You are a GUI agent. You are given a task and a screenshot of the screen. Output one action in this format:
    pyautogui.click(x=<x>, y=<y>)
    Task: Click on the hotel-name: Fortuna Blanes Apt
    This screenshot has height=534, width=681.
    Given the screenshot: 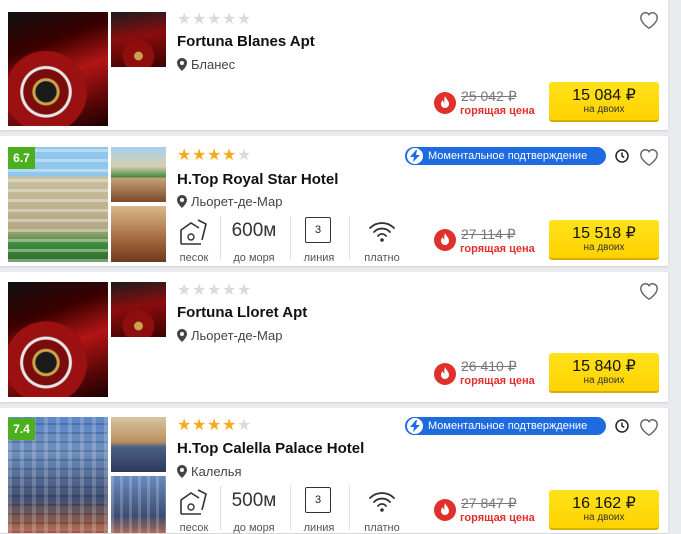 What is the action you would take?
    pyautogui.click(x=246, y=41)
    